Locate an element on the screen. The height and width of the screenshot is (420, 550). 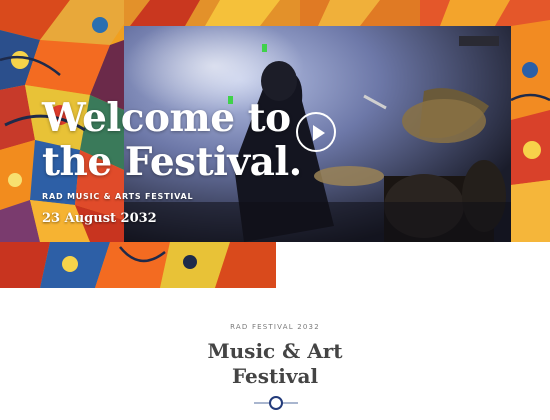
section-divider is located at coordinates (276, 403).